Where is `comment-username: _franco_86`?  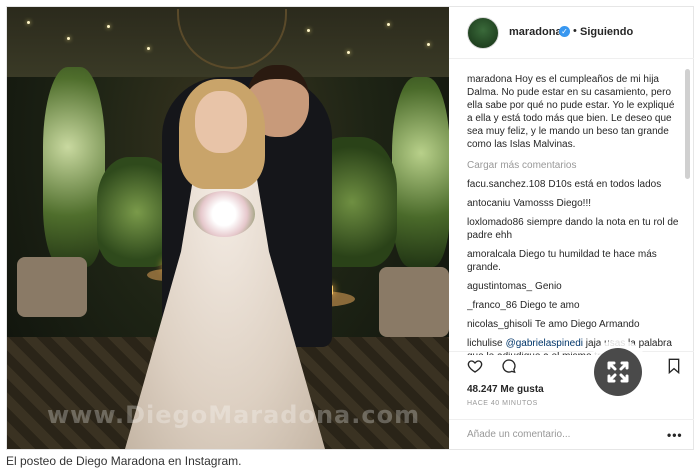
comment-username: _franco_86 is located at coordinates (492, 305).